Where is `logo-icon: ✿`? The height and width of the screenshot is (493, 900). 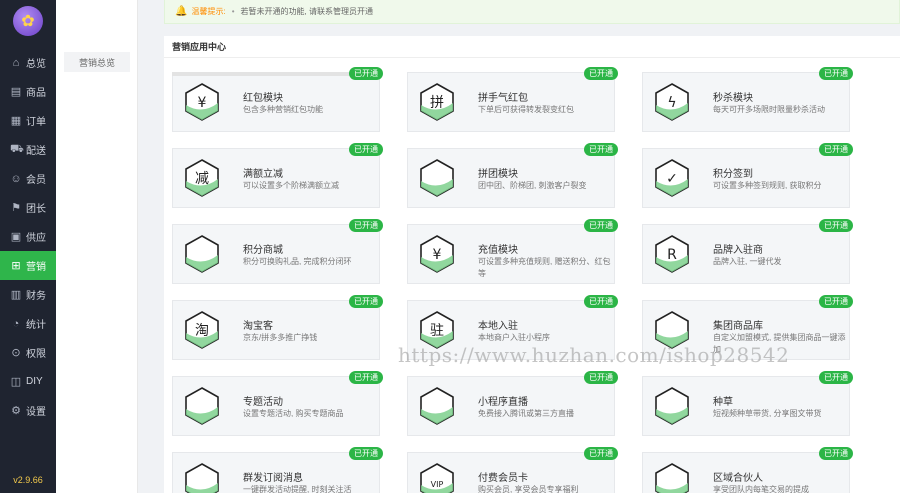
logo-icon: ✿ is located at coordinates (28, 21).